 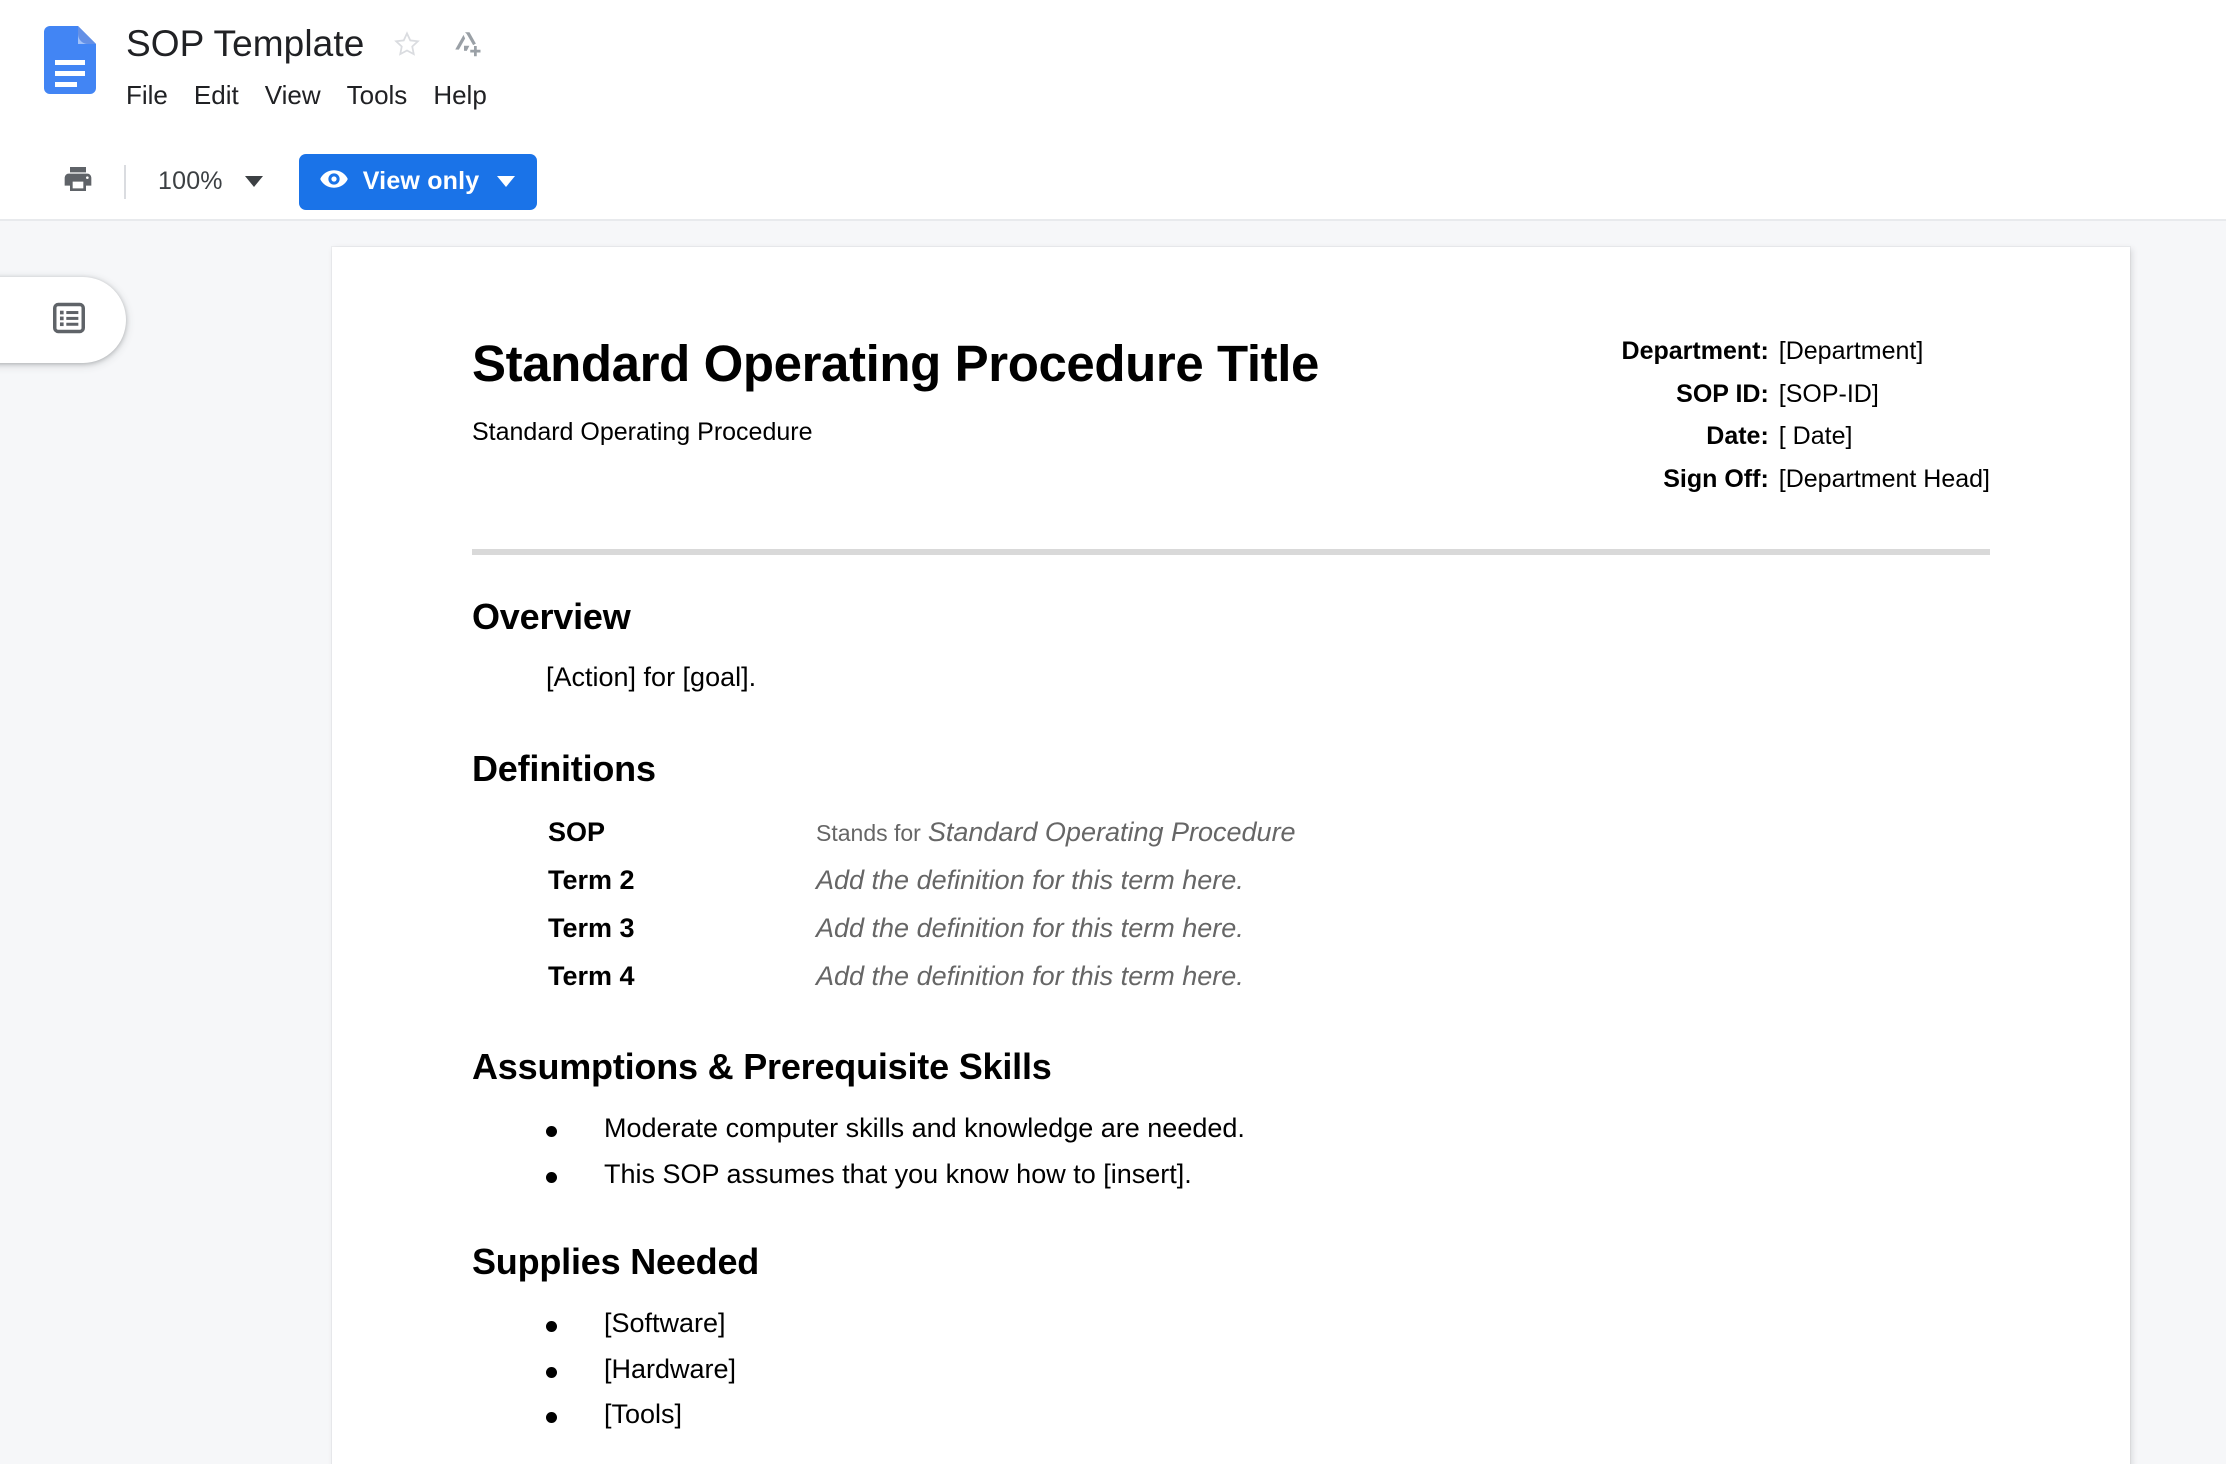 I want to click on definition-term: Term 2, so click(x=591, y=880).